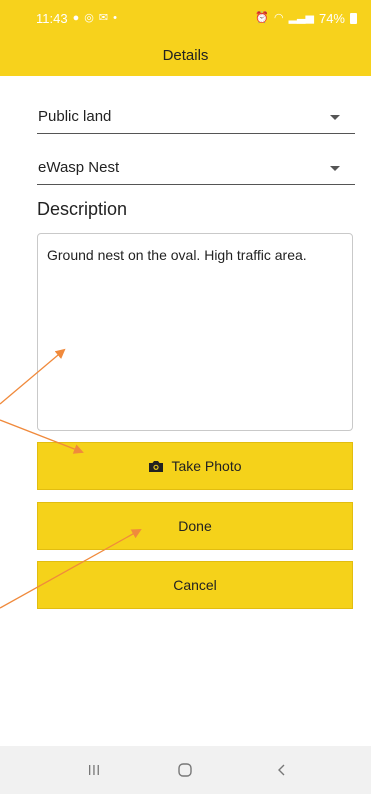  Describe the element at coordinates (301, 18) in the screenshot. I see `signal-icon: ▂▃▅` at that location.